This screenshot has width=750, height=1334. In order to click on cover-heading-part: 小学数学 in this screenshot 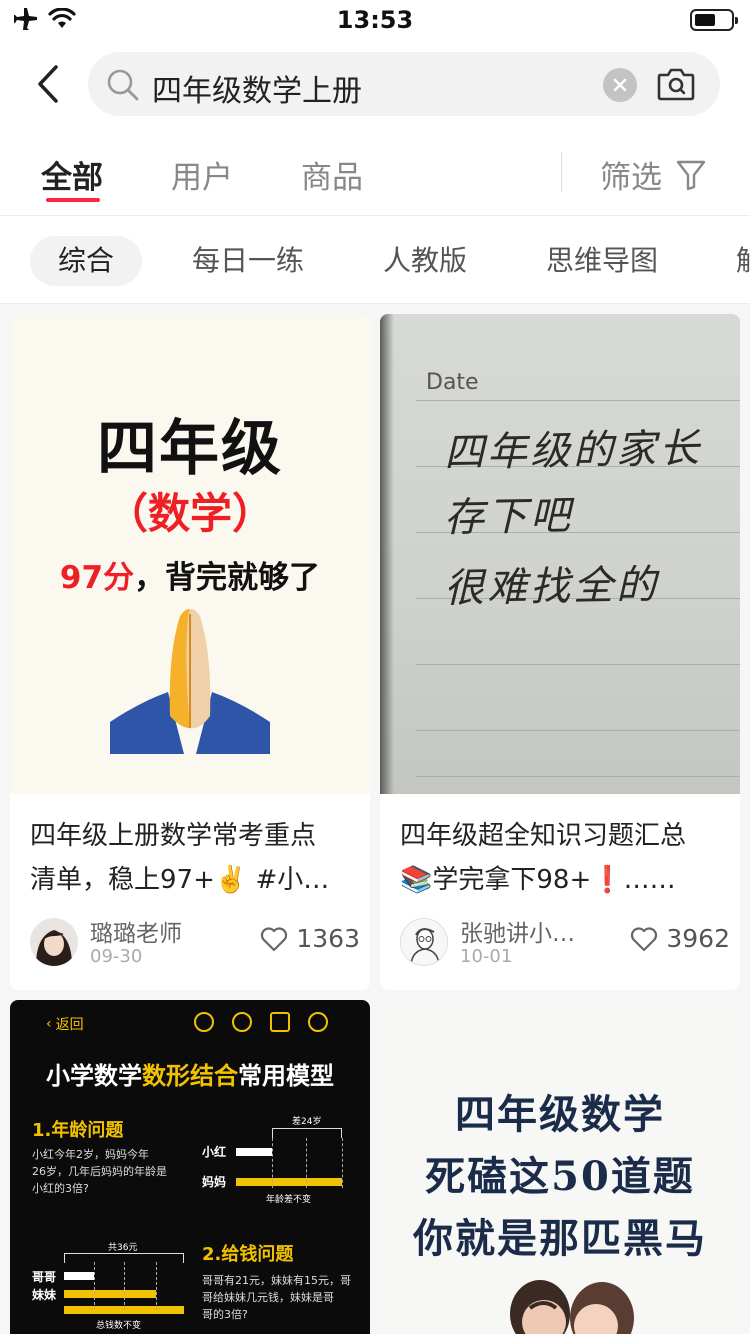, I will do `click(94, 1076)`.